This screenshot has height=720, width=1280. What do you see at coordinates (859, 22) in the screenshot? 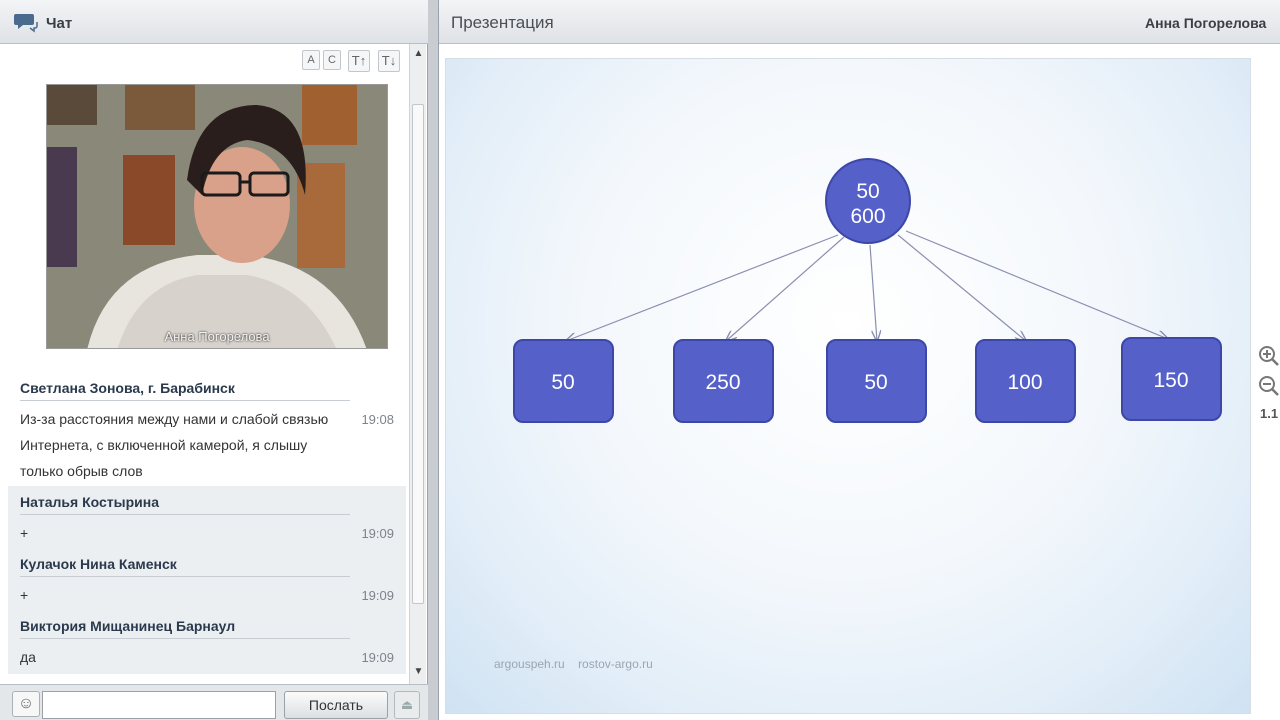
I see `presentation-header: Презентация Анна Погорелова` at bounding box center [859, 22].